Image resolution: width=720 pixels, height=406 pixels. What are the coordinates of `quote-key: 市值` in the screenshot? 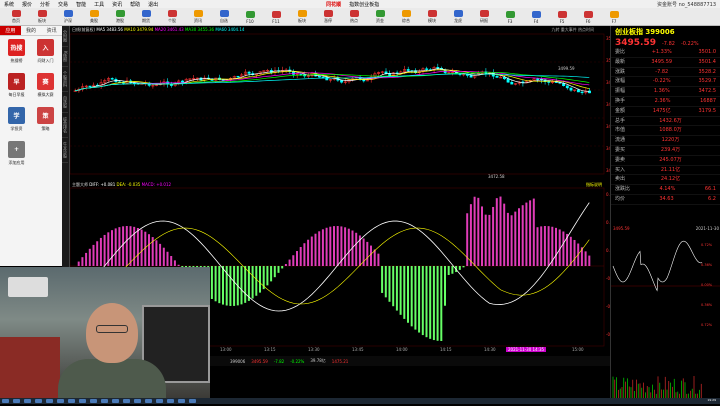 It's located at (620, 130).